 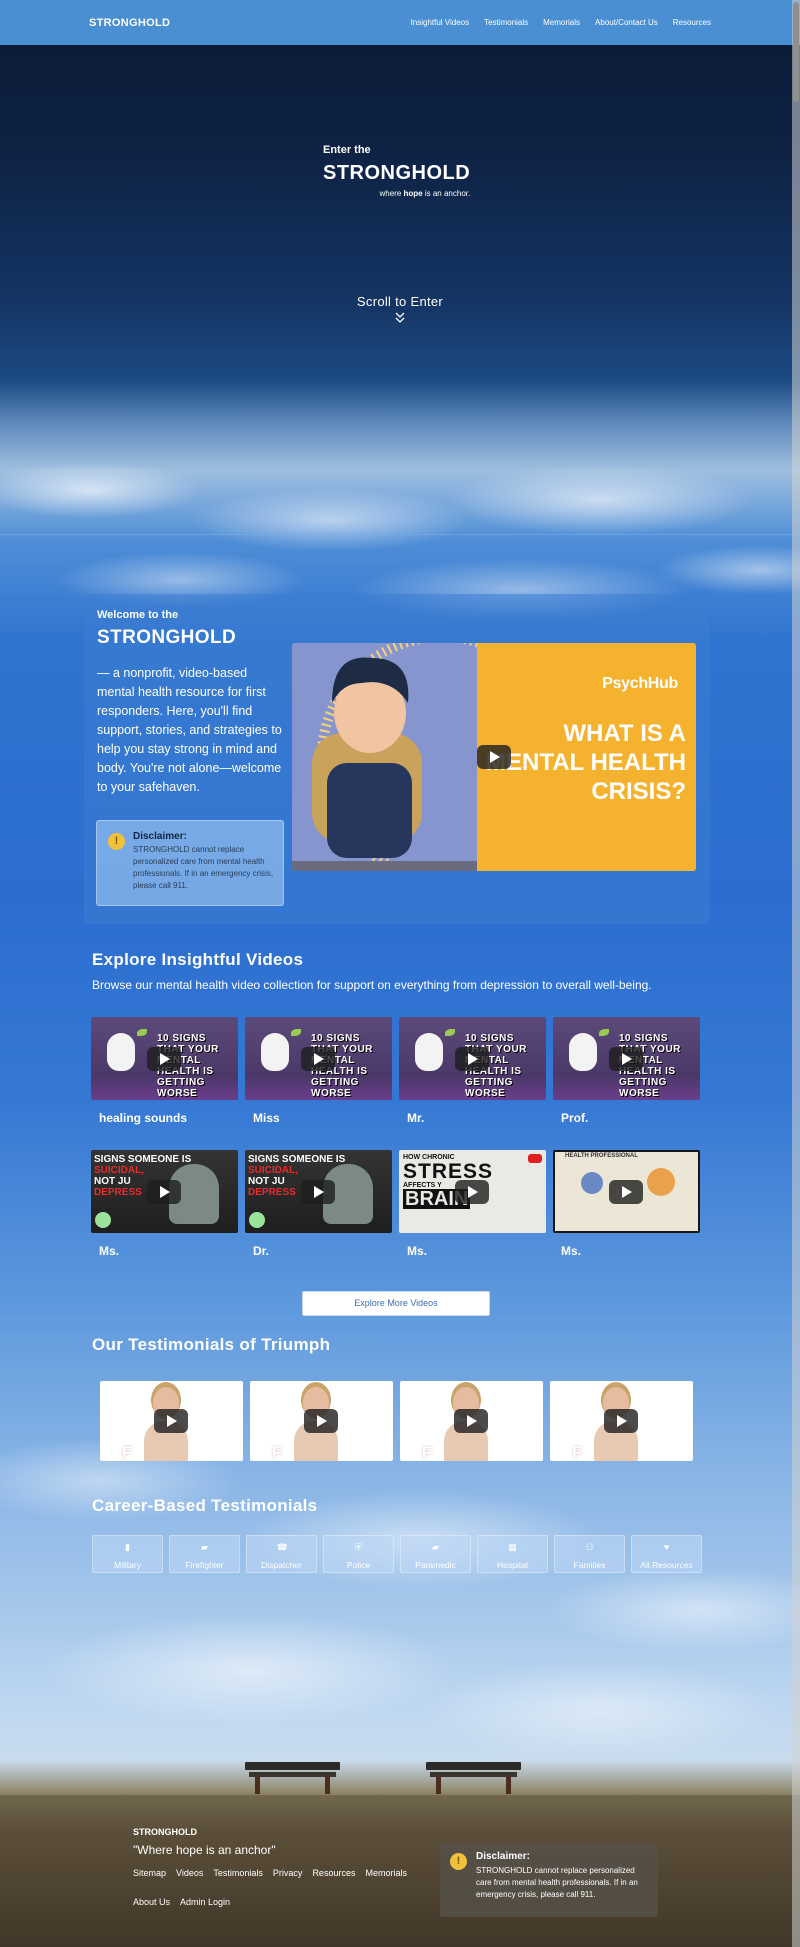 I want to click on scroll-to-enter: Scroll to Enter, so click(x=400, y=309).